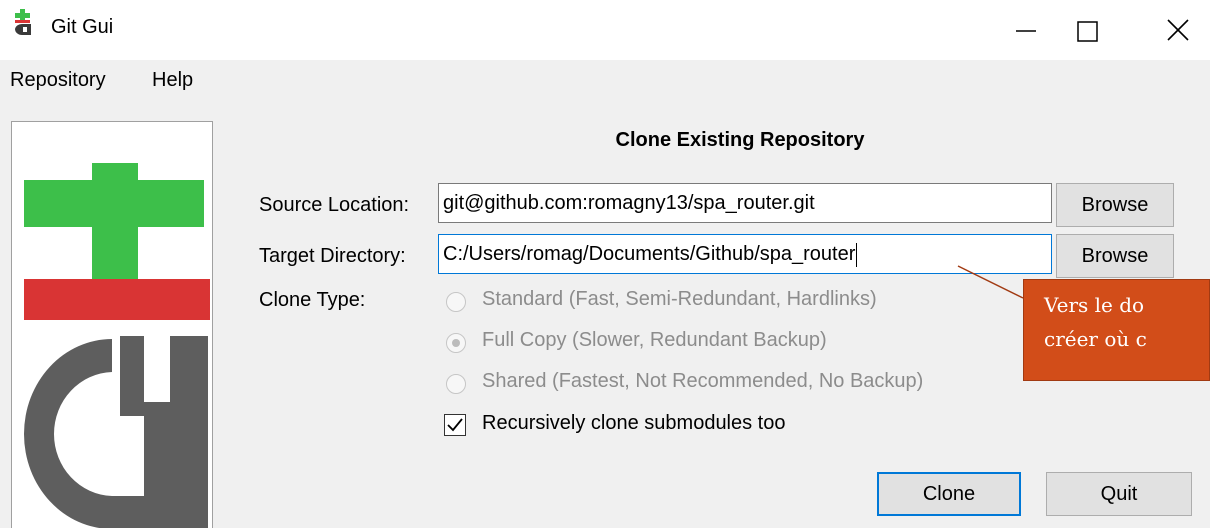 The height and width of the screenshot is (528, 1210). What do you see at coordinates (634, 423) in the screenshot?
I see `recursive-checkbox-label: Recursively clone submodules too` at bounding box center [634, 423].